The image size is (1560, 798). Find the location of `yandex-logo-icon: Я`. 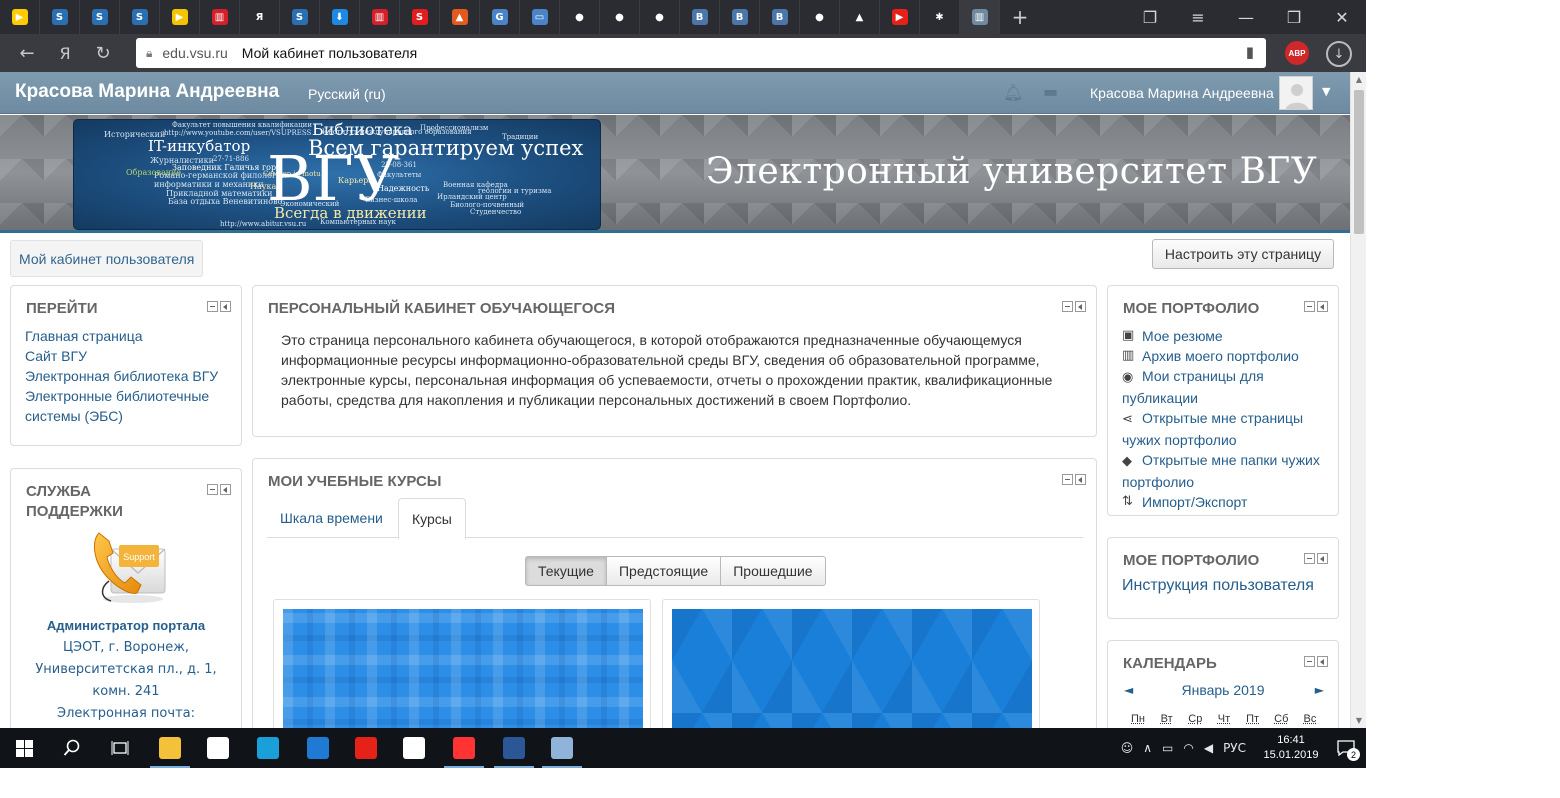

yandex-logo-icon: Я is located at coordinates (65, 53).